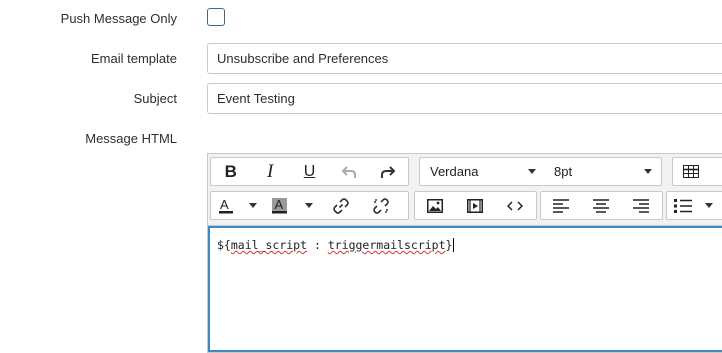 This screenshot has width=722, height=353. I want to click on align-center-button, so click(601, 205).